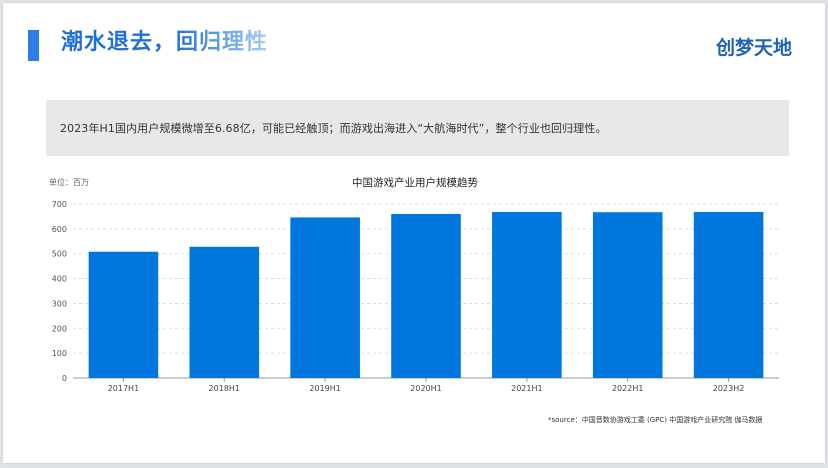 Image resolution: width=828 pixels, height=468 pixels. Describe the element at coordinates (59, 229) in the screenshot. I see `y-tick-label: 600` at that location.